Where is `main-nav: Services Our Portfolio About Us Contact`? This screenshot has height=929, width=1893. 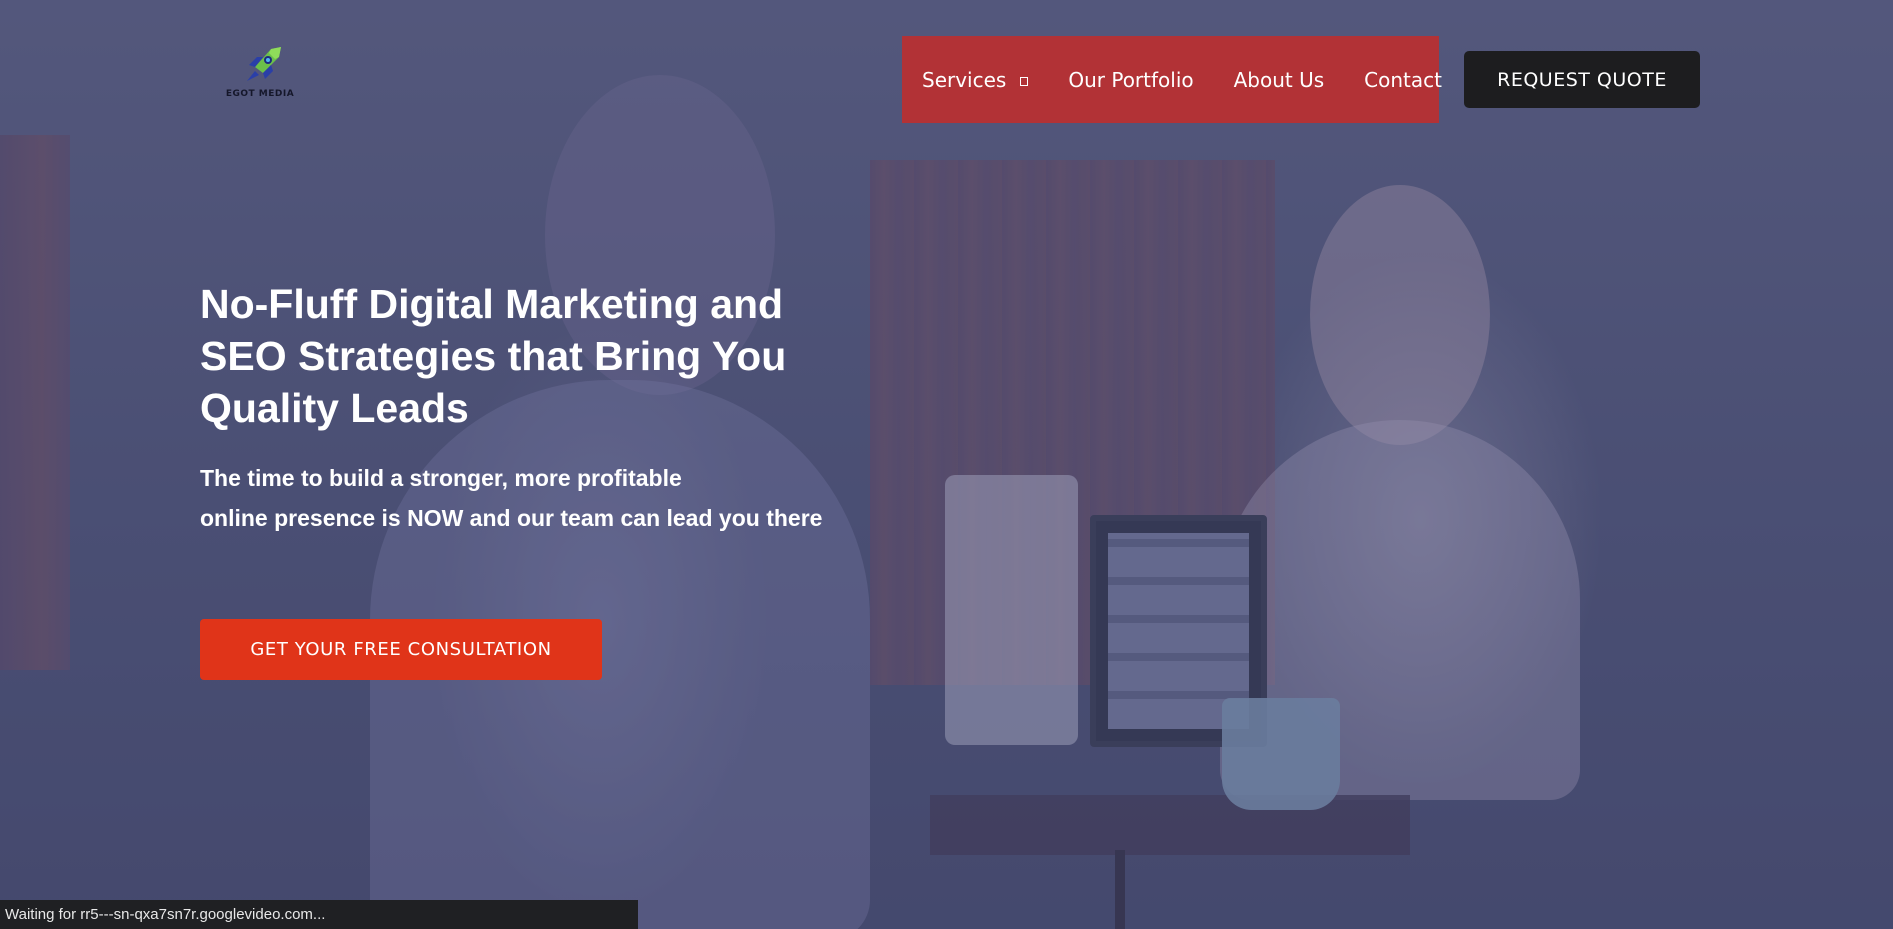 main-nav: Services Our Portfolio About Us Contact is located at coordinates (1172, 79).